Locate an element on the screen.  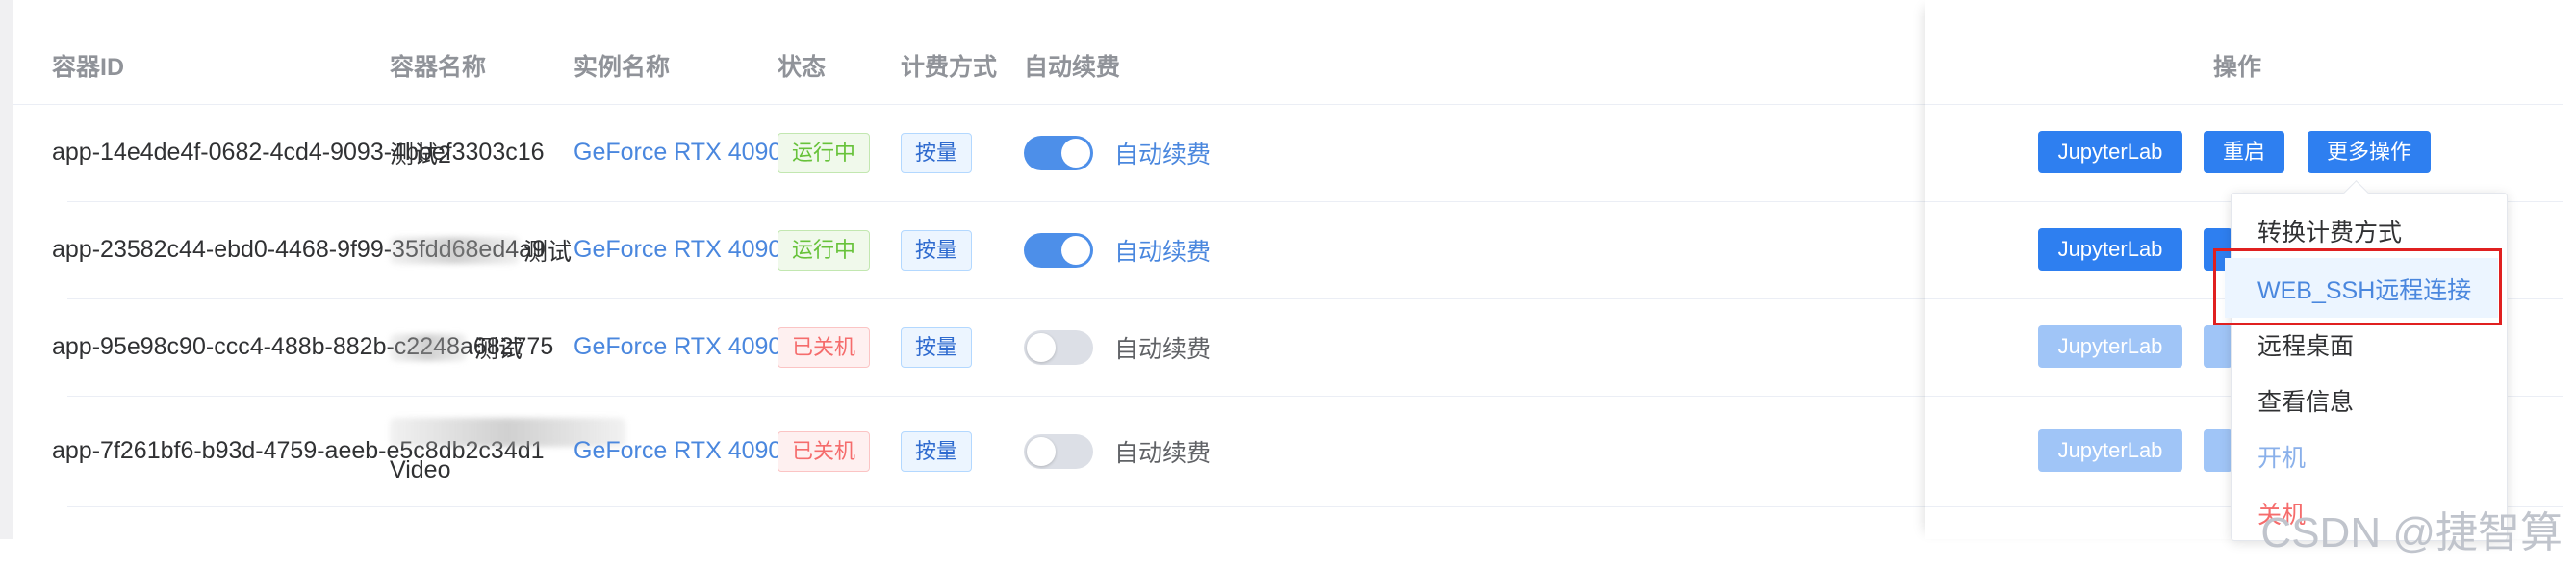
container-id: app-14e4de4f-0682-4cd4-9093-4bbef3303c16 is located at coordinates (298, 152).